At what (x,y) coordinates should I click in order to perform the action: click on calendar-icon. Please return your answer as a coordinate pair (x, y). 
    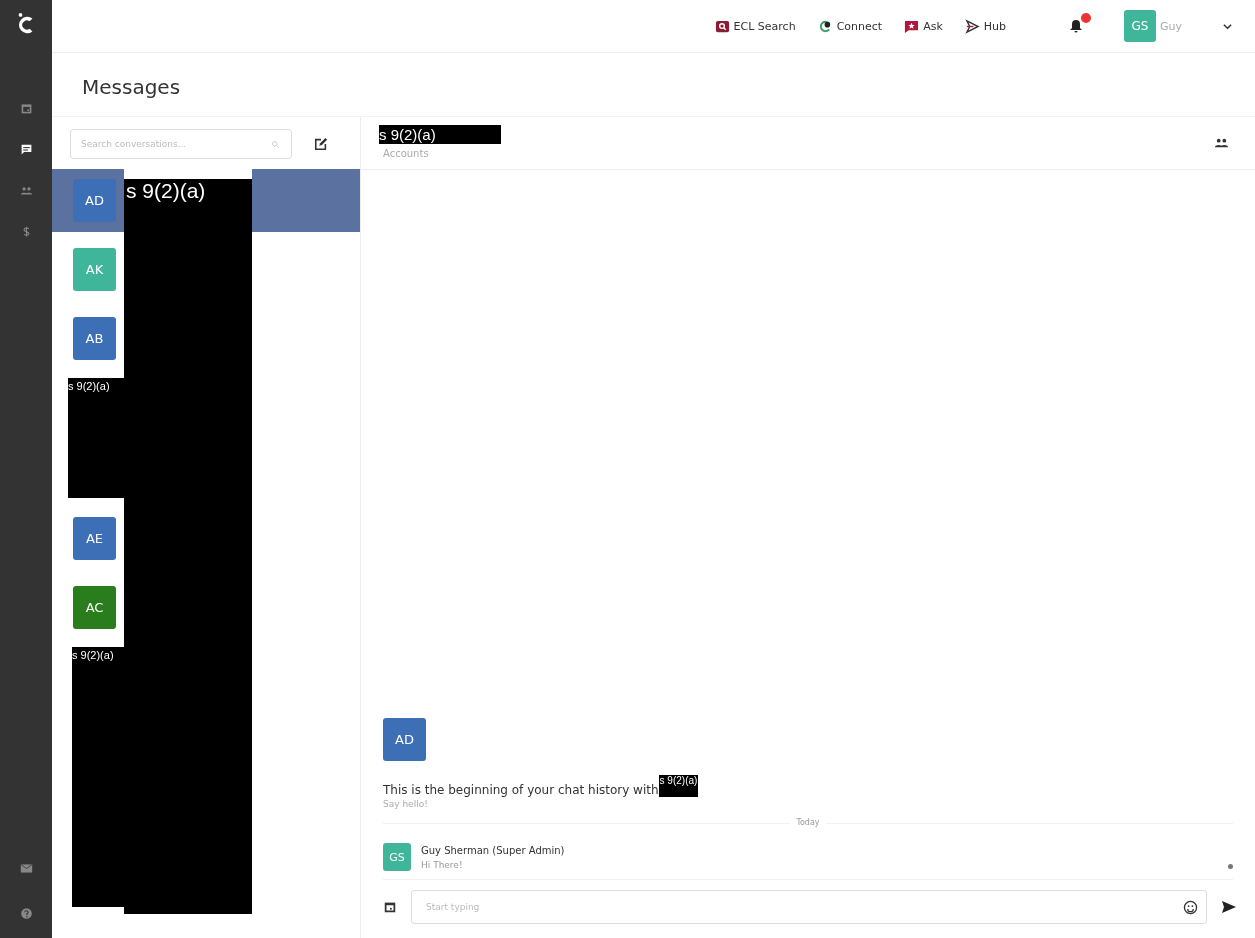
    Looking at the image, I should click on (390, 907).